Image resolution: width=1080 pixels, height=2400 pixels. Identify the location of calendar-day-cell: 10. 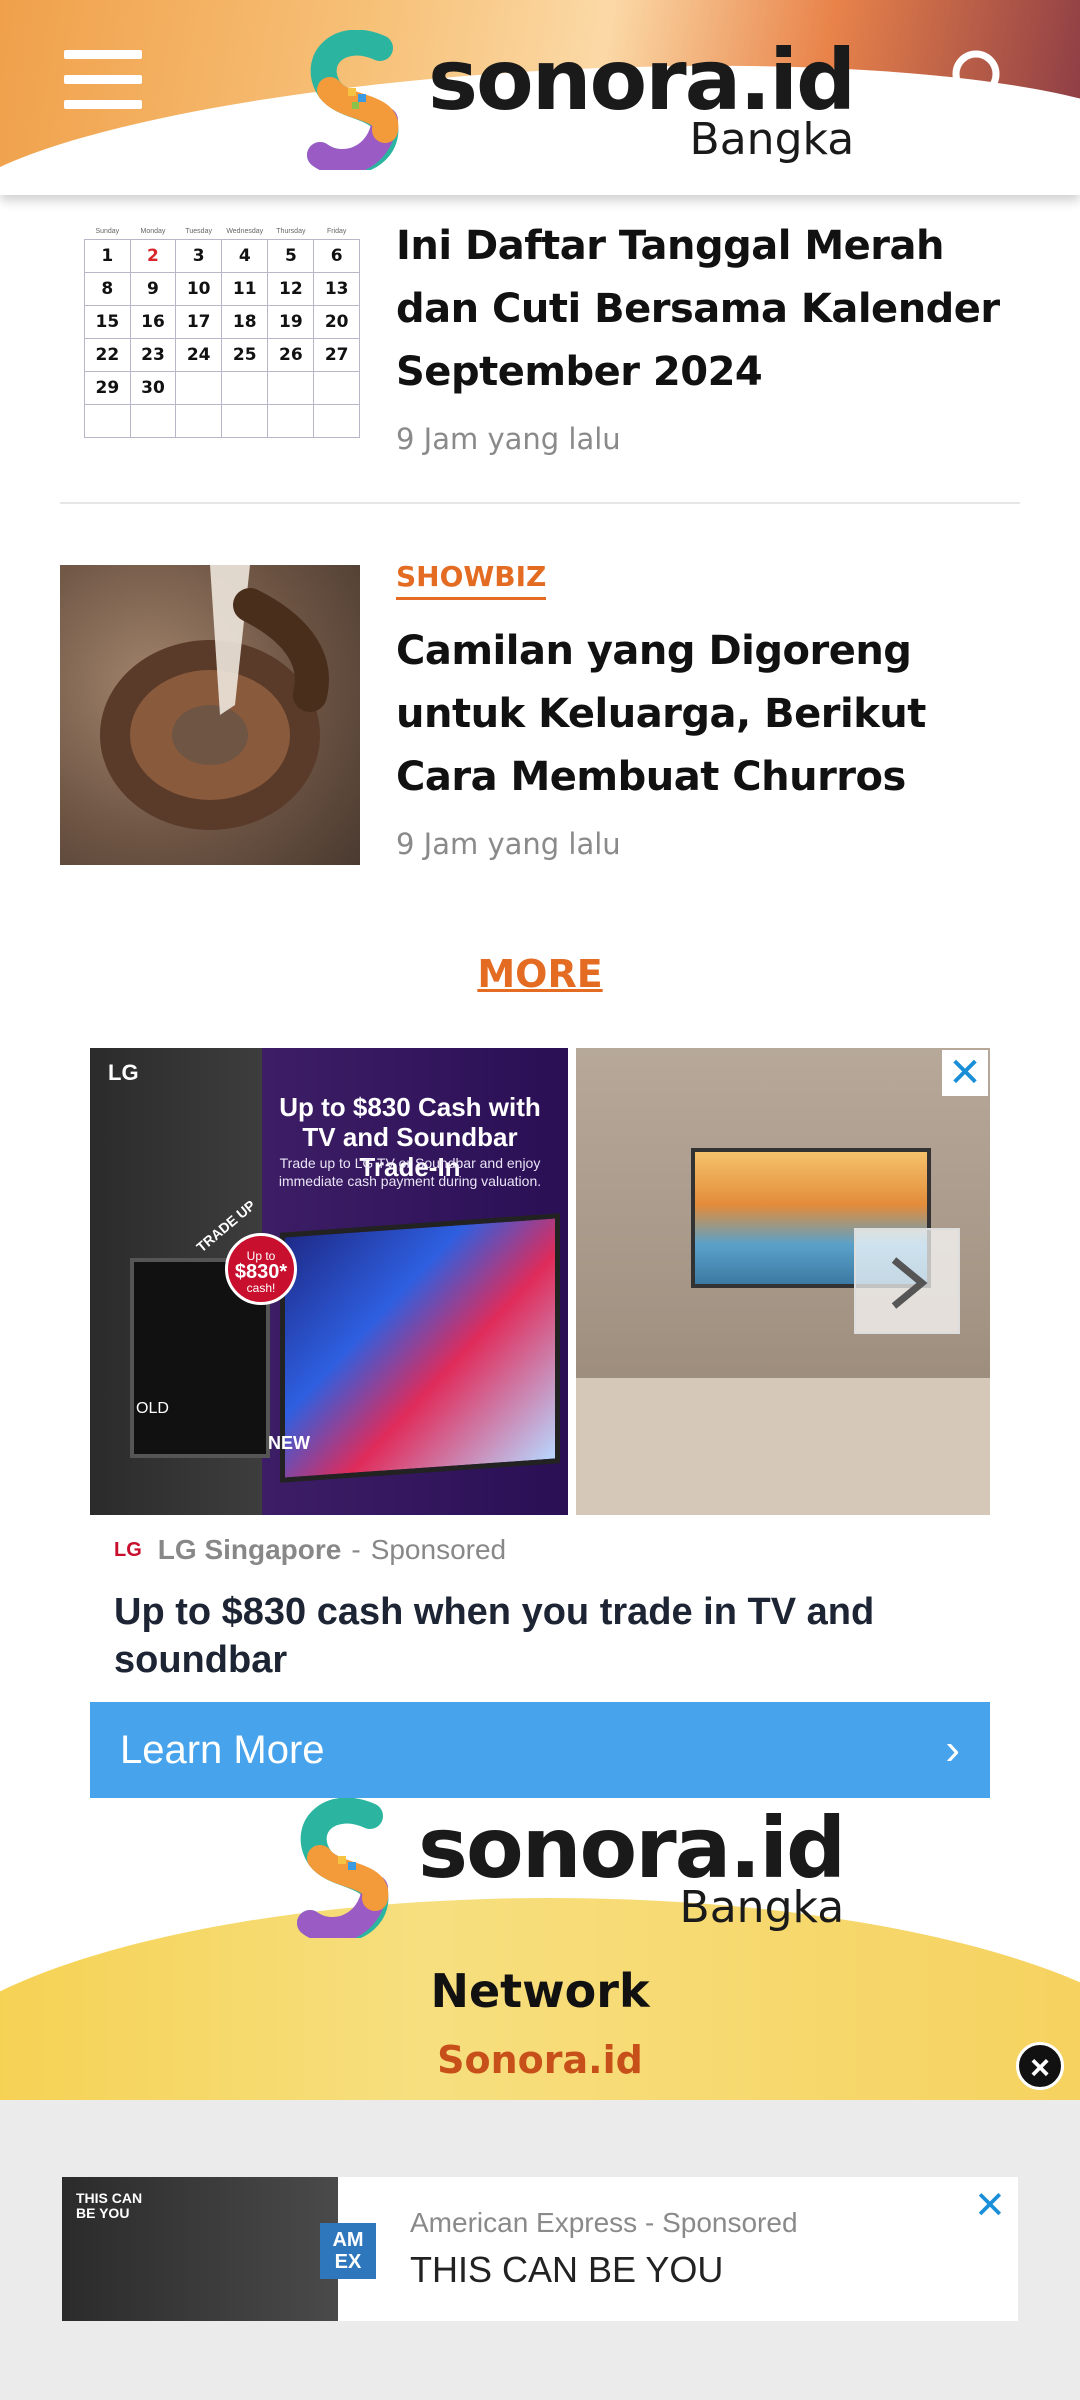
(199, 288).